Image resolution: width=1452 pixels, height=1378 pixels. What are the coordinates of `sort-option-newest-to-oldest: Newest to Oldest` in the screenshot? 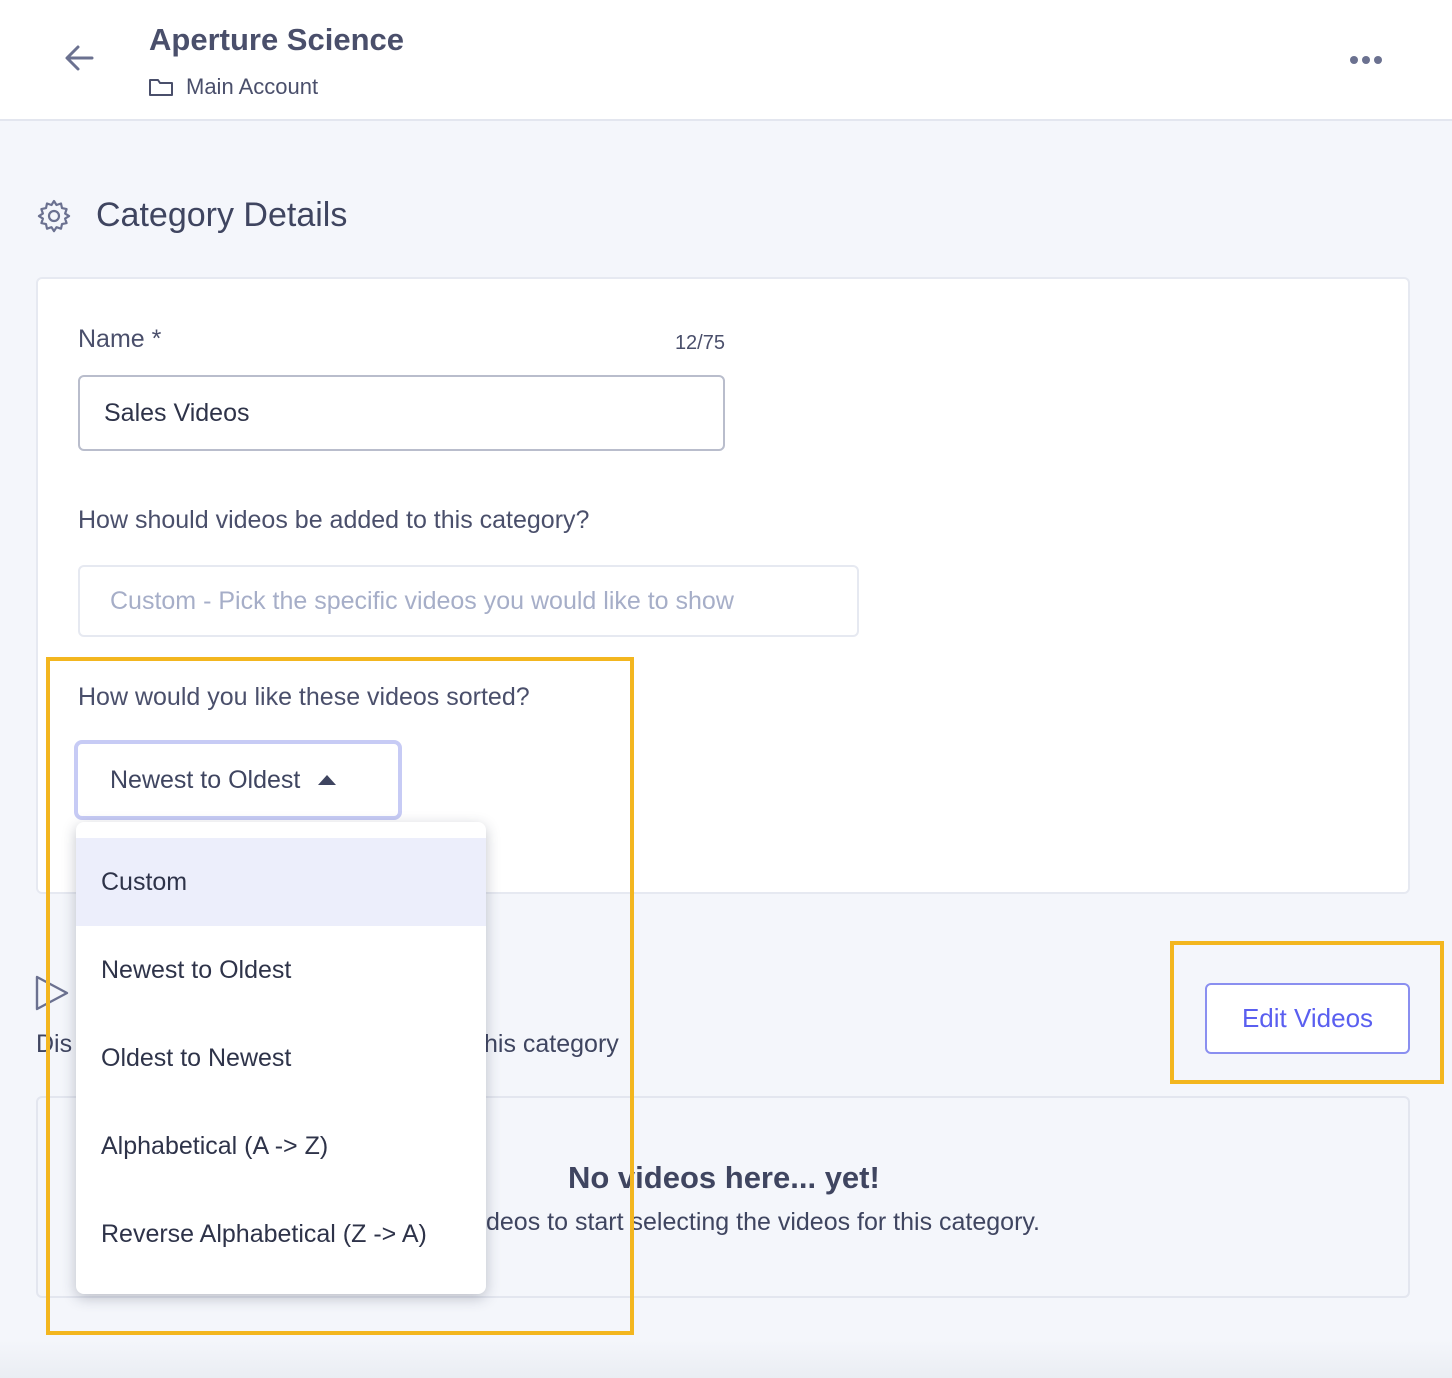 It's located at (281, 970).